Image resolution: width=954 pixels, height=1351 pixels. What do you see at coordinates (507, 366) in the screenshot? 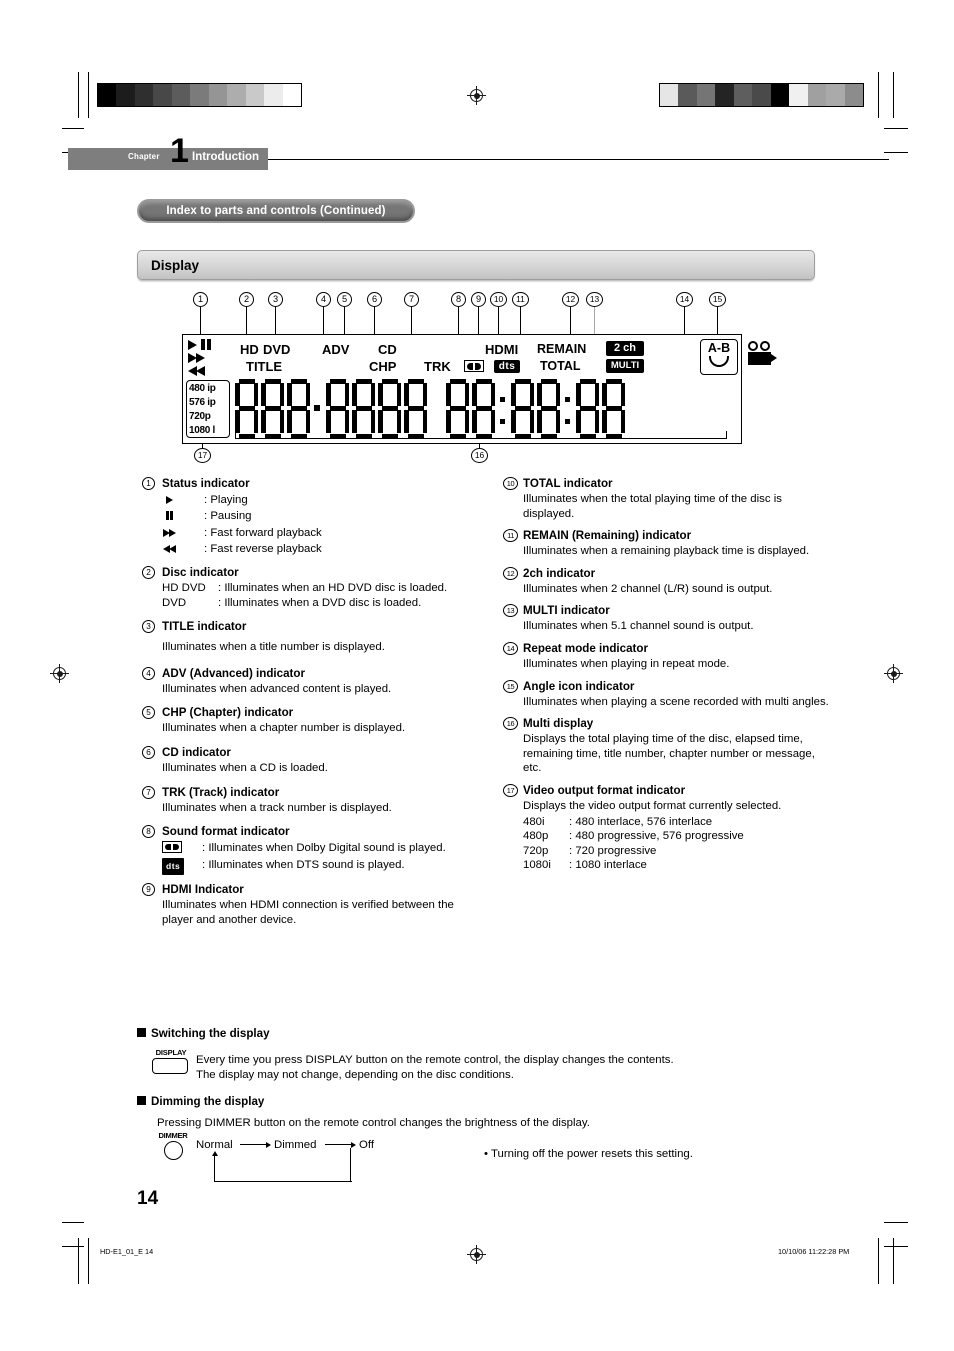
I see `dts-icon: dts` at bounding box center [507, 366].